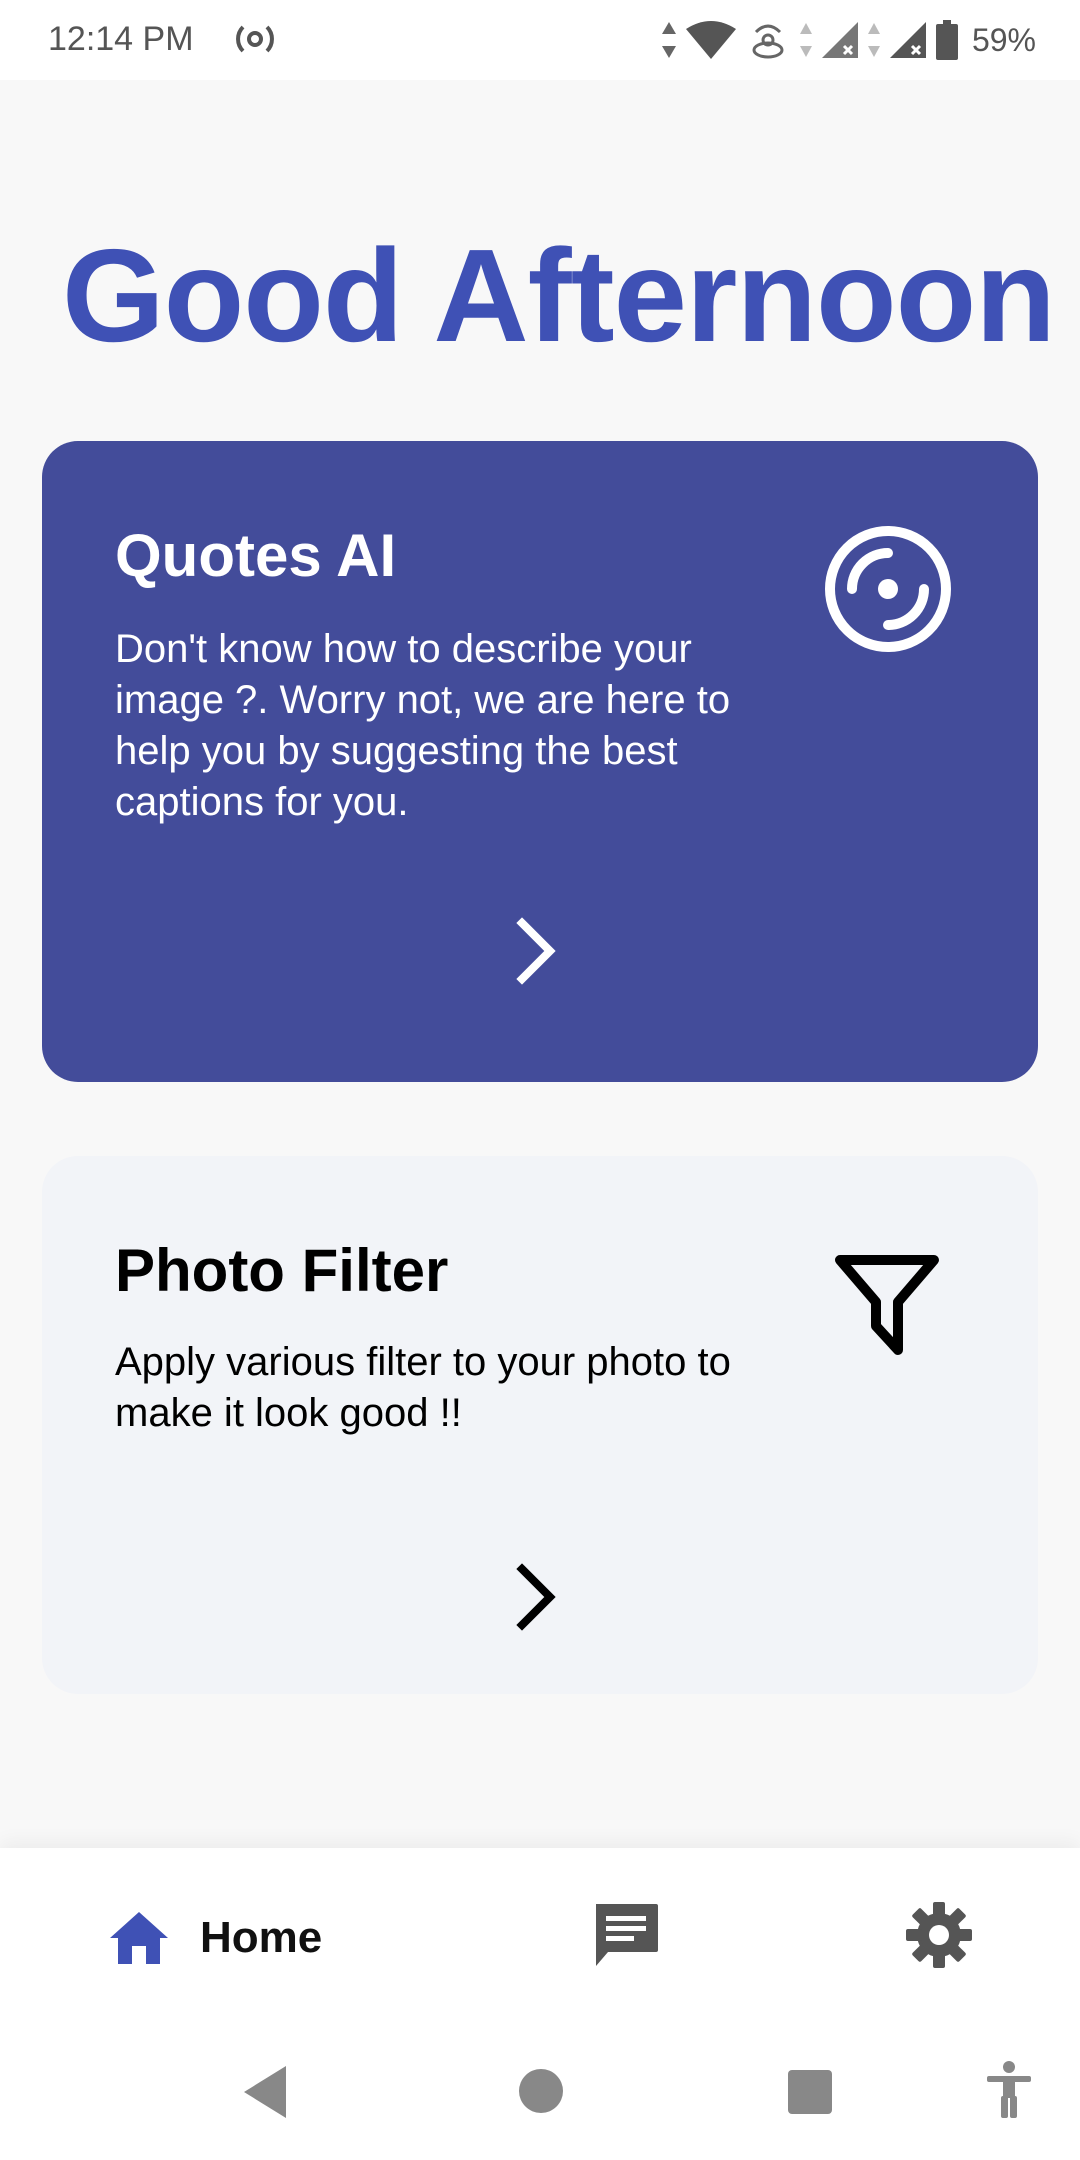  I want to click on back-icon, so click(265, 2092).